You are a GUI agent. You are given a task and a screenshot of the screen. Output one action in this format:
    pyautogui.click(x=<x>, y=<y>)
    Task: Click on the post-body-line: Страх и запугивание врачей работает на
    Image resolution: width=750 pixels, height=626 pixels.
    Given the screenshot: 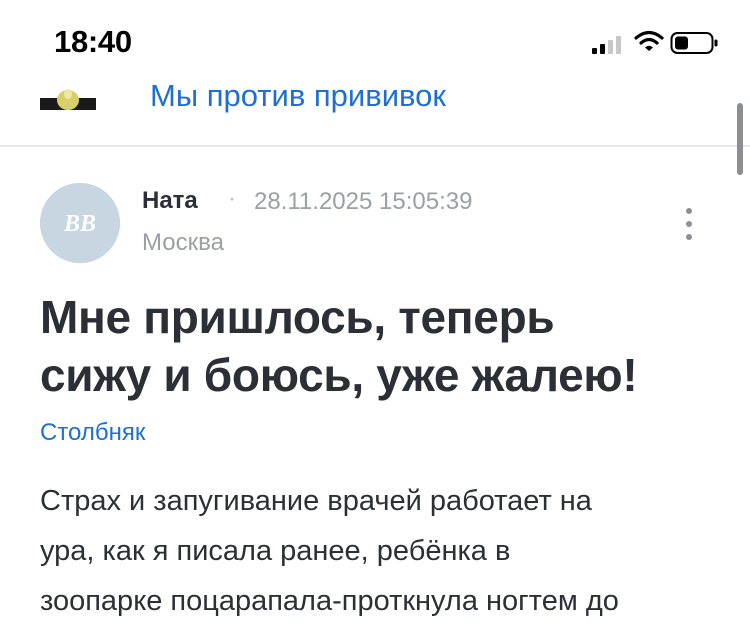 What is the action you would take?
    pyautogui.click(x=316, y=501)
    